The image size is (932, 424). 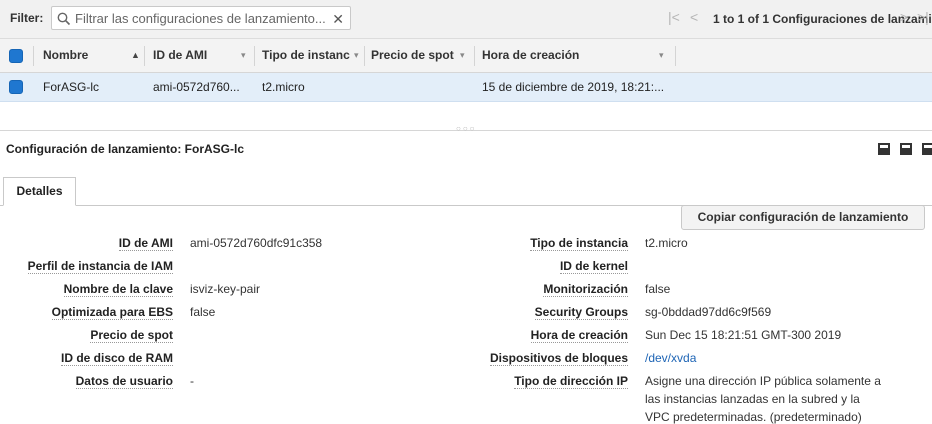 What do you see at coordinates (338, 19) in the screenshot?
I see `clear-icon: ✕` at bounding box center [338, 19].